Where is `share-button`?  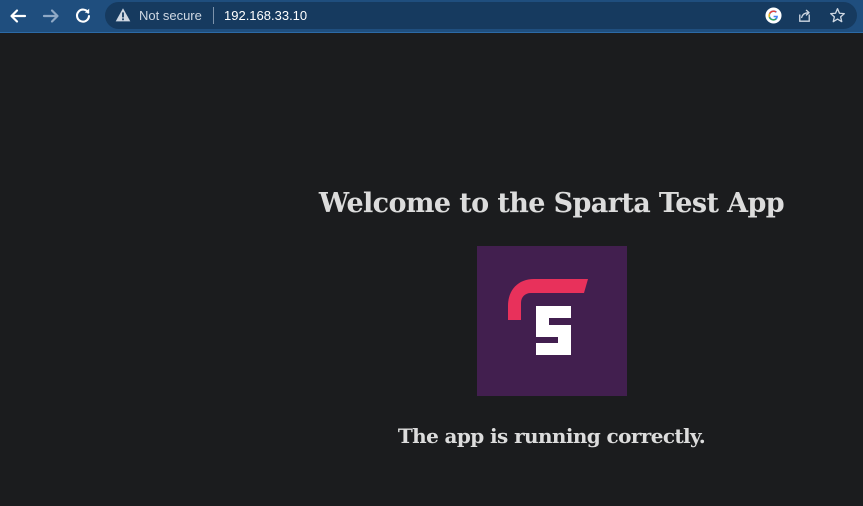 share-button is located at coordinates (804, 15).